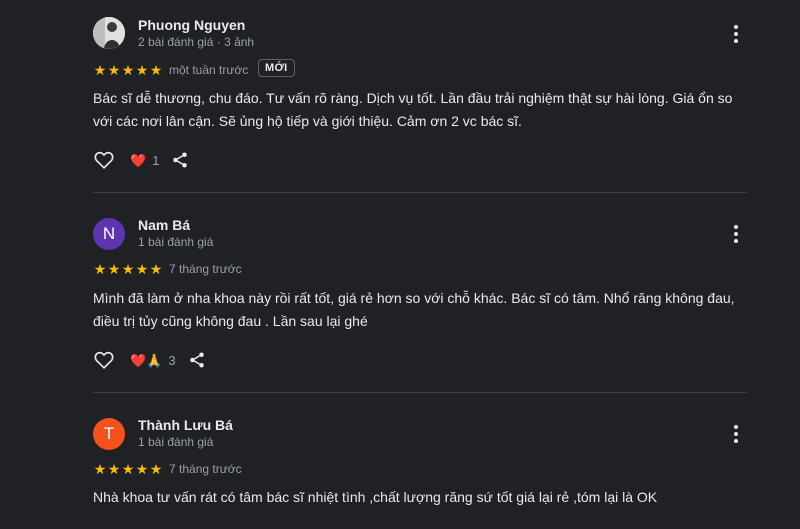 This screenshot has height=529, width=800. I want to click on reaction-summary: ❤️ 1, so click(144, 160).